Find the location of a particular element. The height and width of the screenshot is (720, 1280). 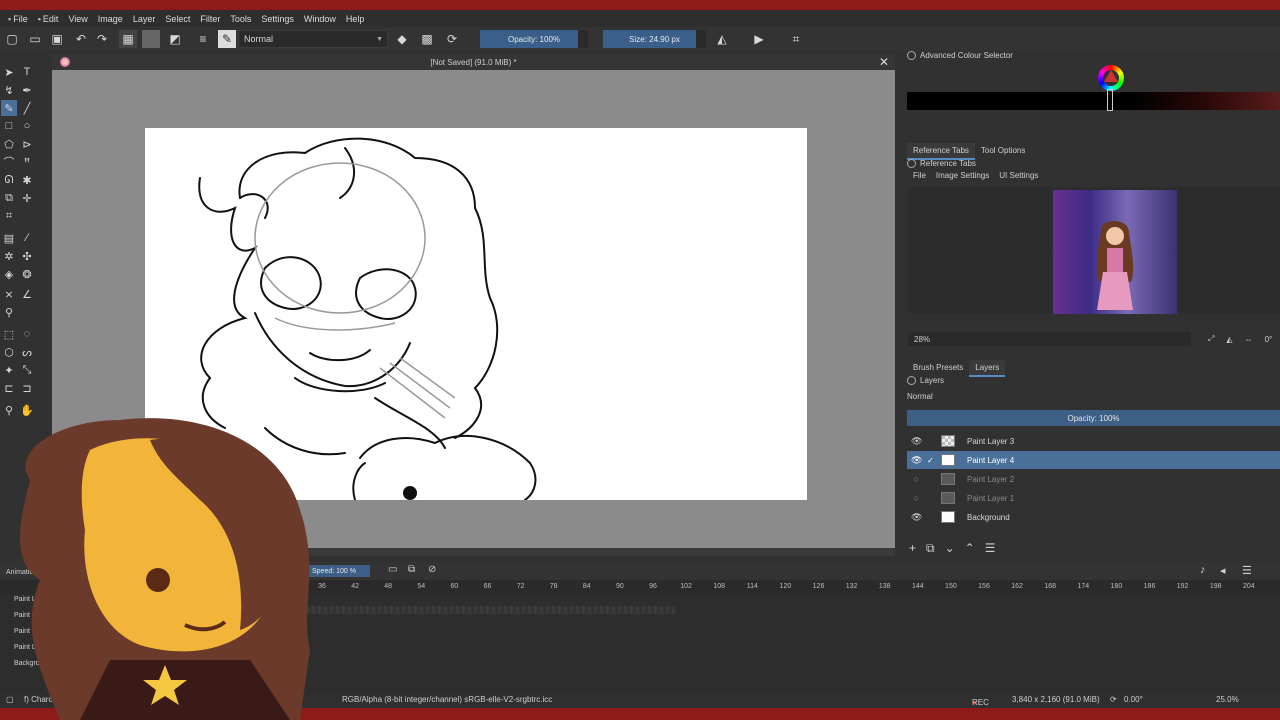

layers-opacity-slider: Opacity: 100% is located at coordinates (1093, 418).